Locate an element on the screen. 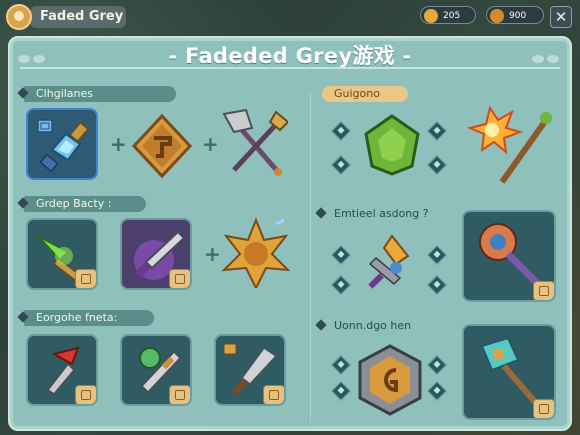 The height and width of the screenshot is (435, 580). weapon-slot-green-dagger is located at coordinates (62, 254).